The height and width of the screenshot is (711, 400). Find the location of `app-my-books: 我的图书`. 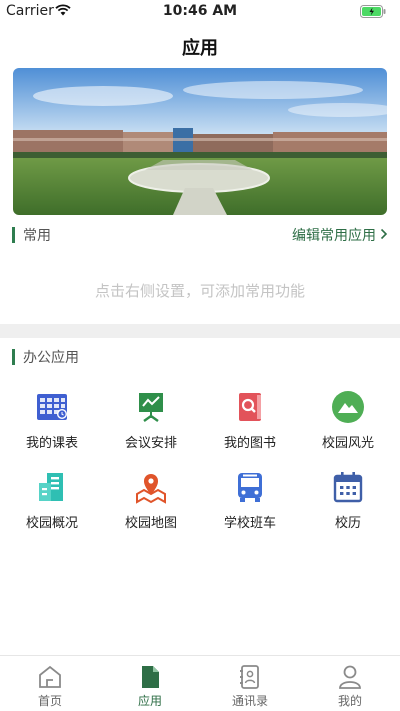

app-my-books: 我的图书 is located at coordinates (250, 420).